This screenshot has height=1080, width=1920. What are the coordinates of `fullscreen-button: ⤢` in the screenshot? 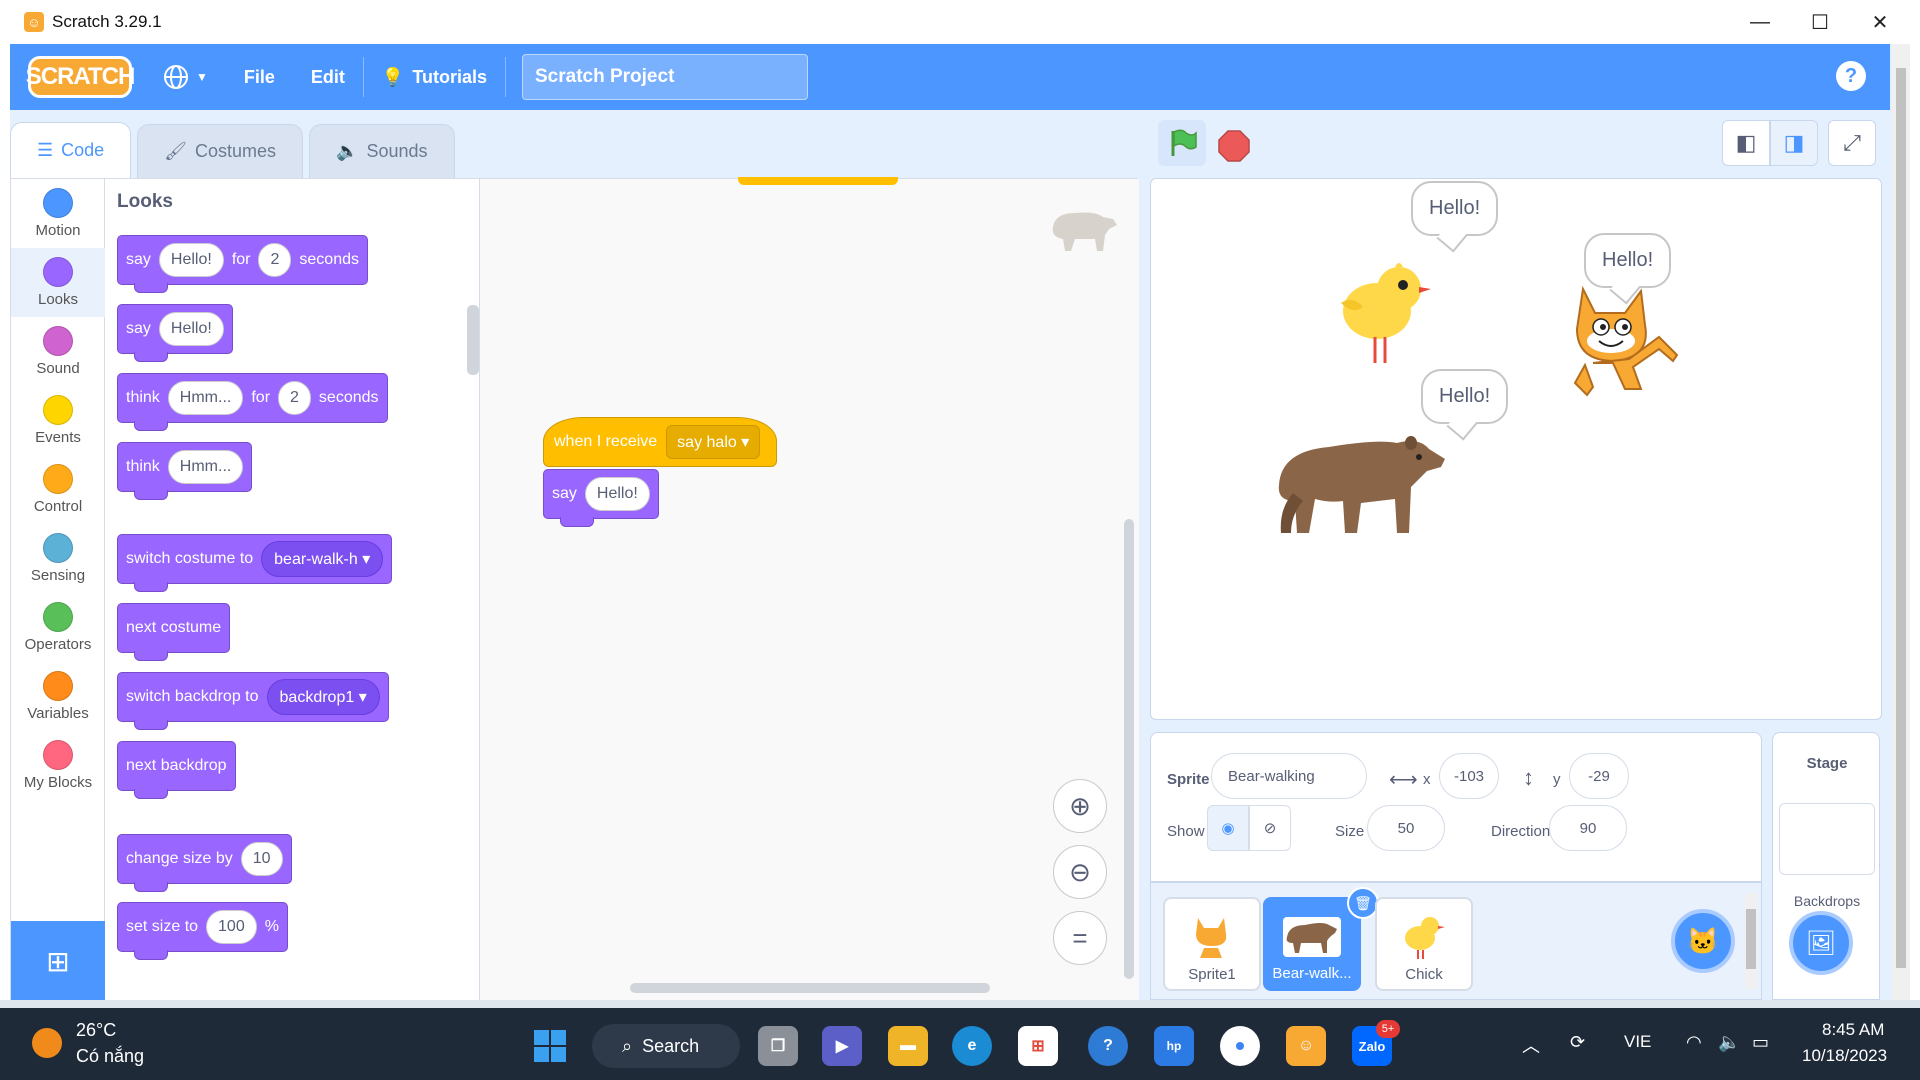 It's located at (1852, 143).